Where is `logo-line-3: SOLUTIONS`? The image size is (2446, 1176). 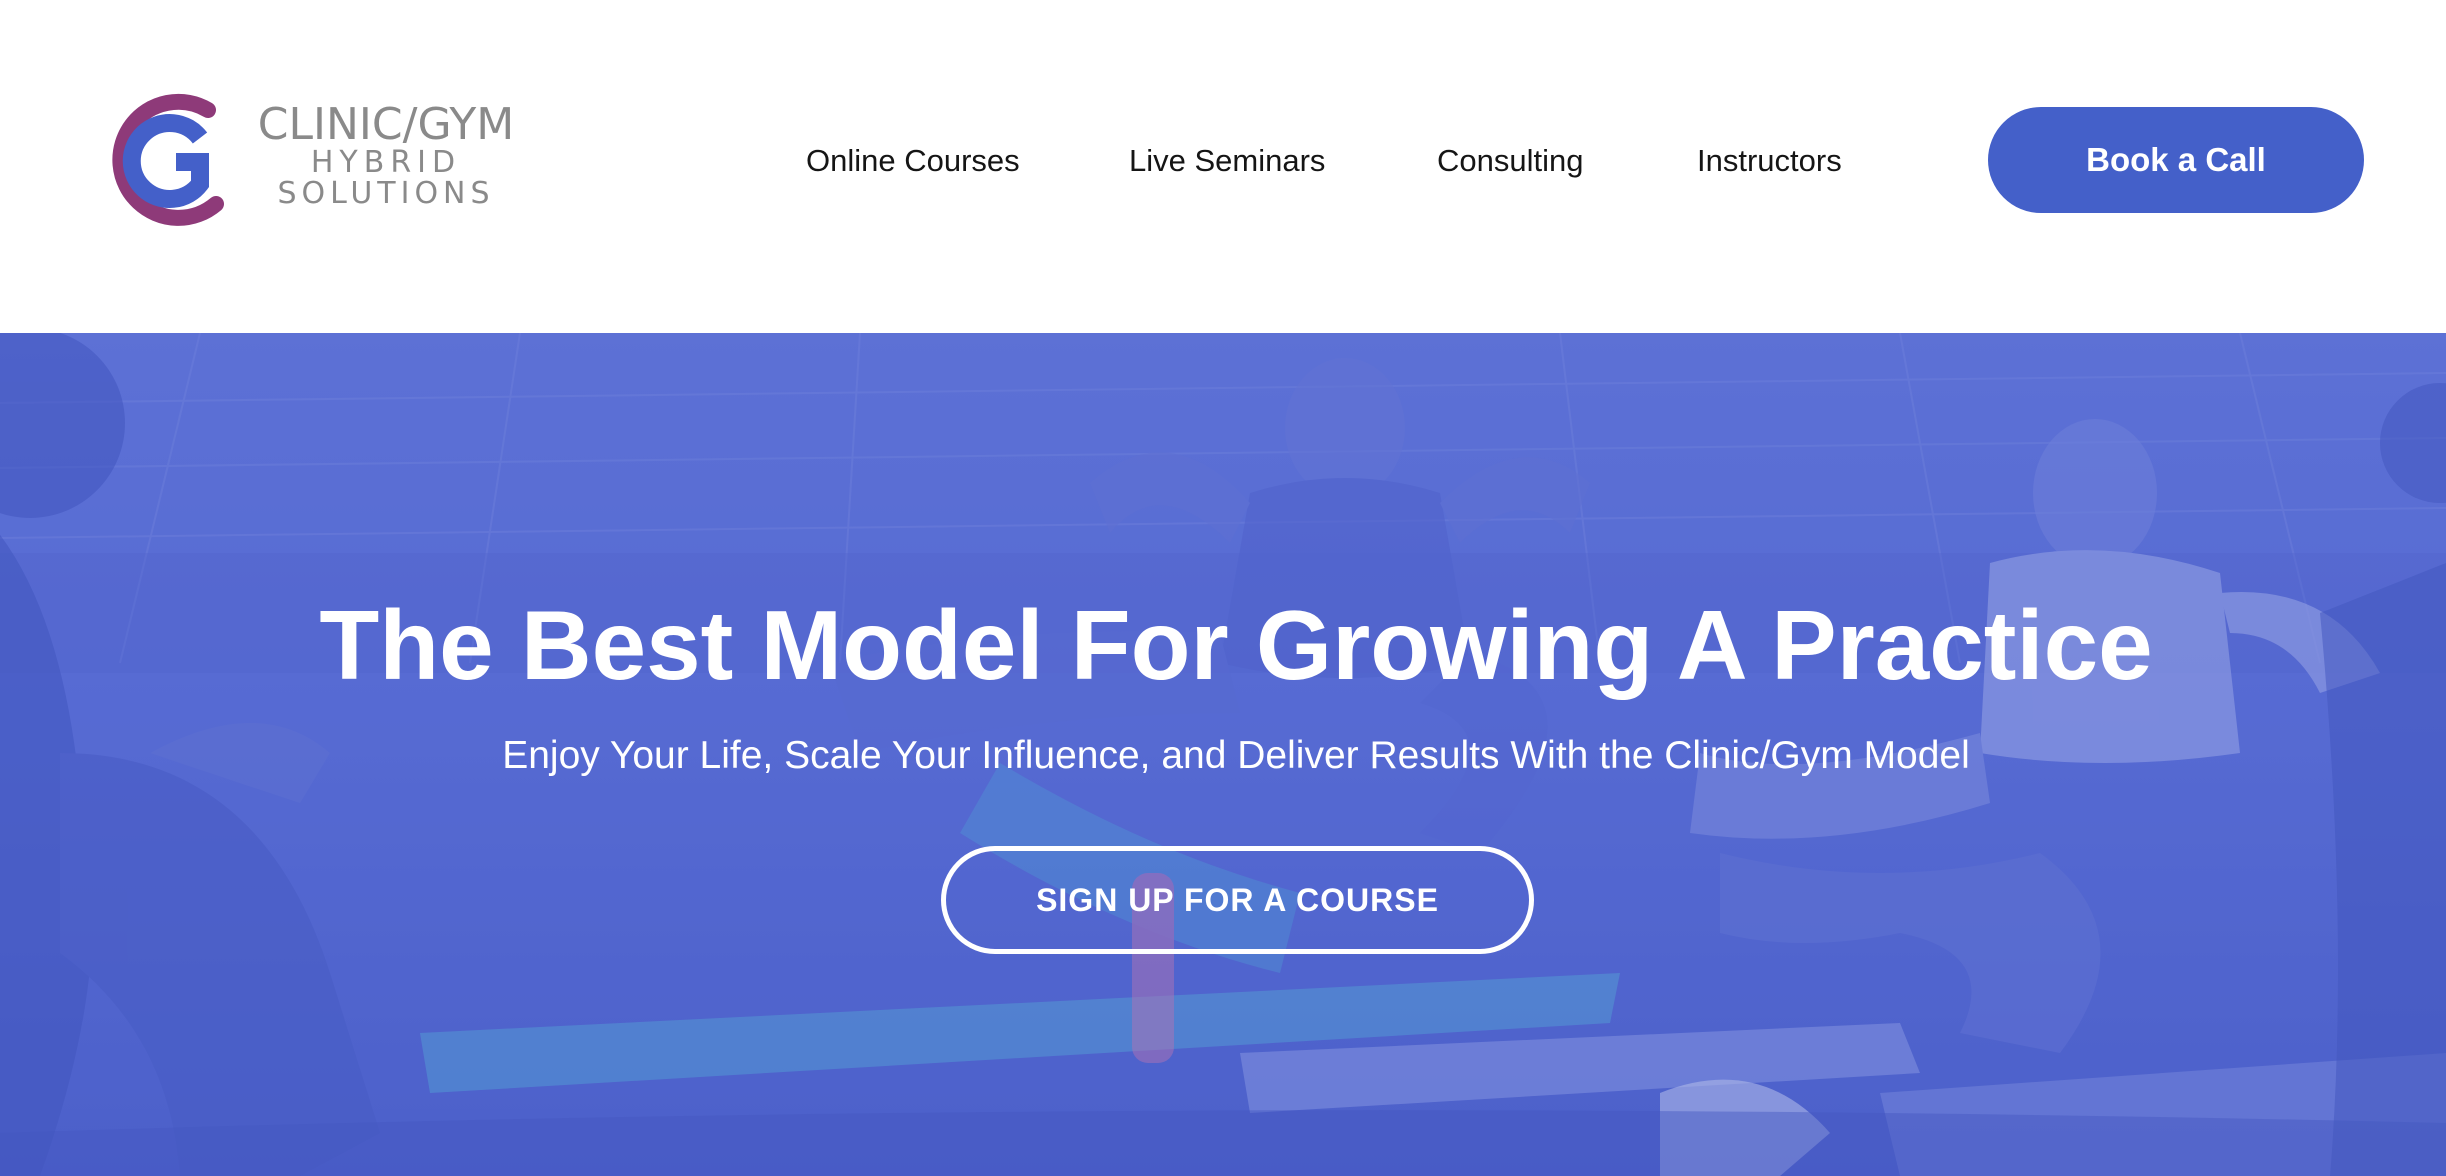 logo-line-3: SOLUTIONS is located at coordinates (386, 193).